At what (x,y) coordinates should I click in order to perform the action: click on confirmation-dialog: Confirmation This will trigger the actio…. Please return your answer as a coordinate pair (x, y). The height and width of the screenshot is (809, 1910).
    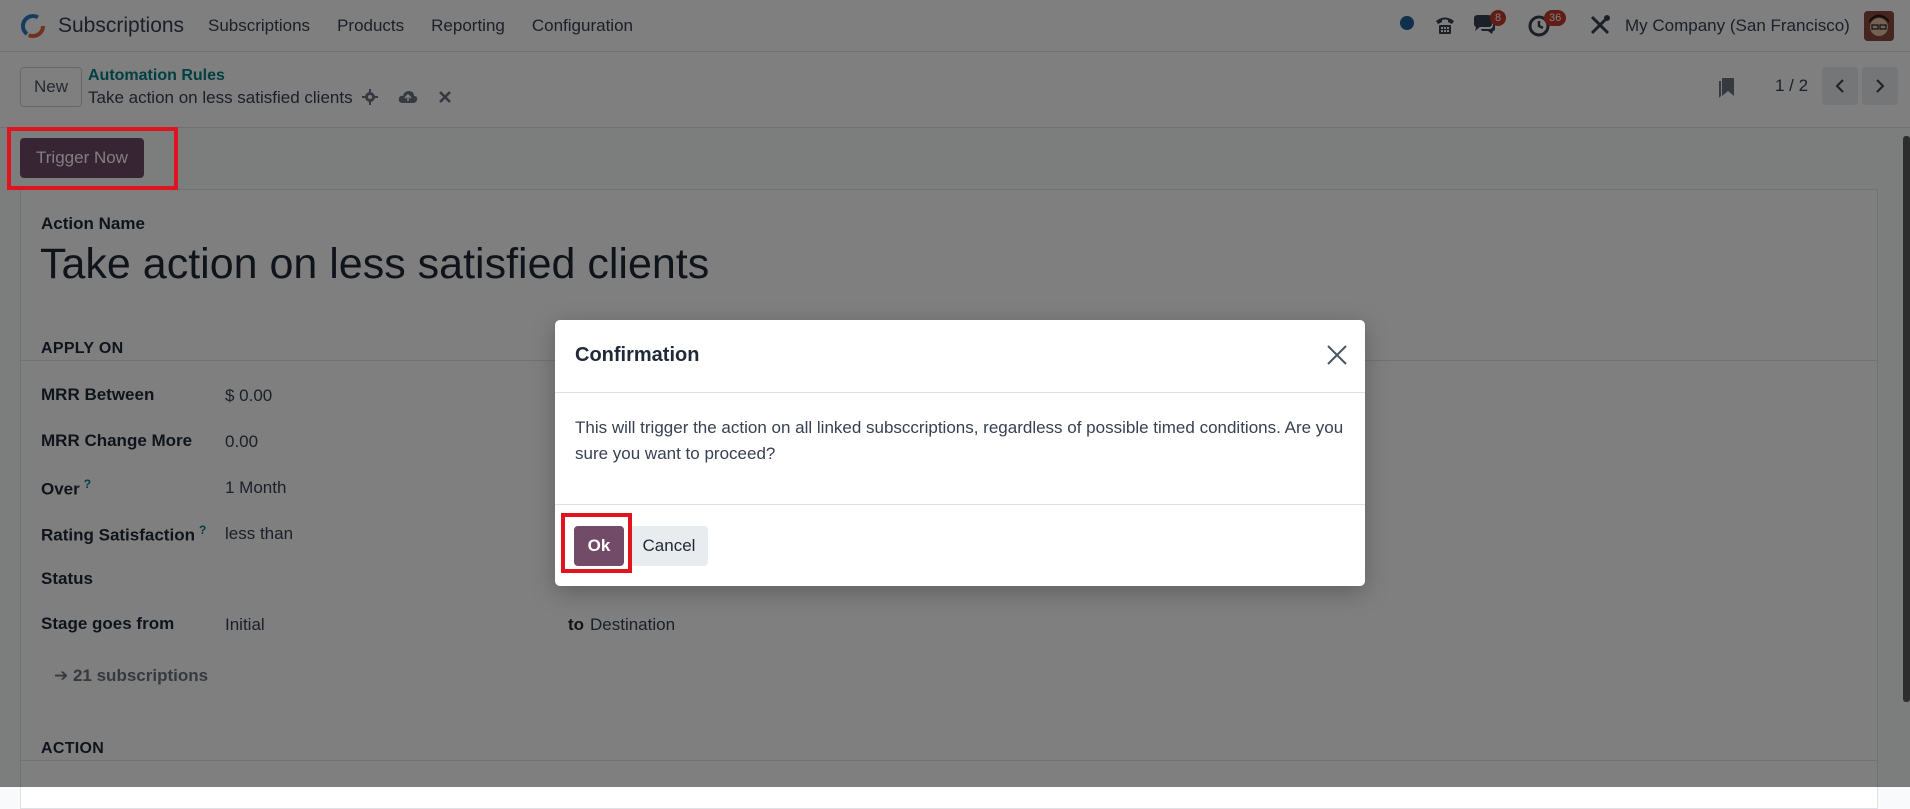
    Looking at the image, I should click on (960, 453).